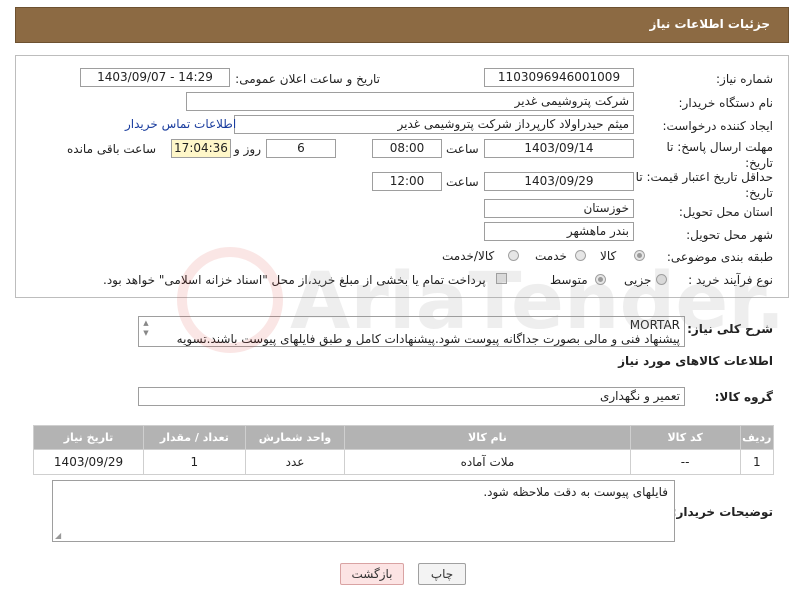 The width and height of the screenshot is (789, 598). Describe the element at coordinates (180, 124) in the screenshot. I see `buyer-contact-link: اطلاعات تماس خریدار` at that location.